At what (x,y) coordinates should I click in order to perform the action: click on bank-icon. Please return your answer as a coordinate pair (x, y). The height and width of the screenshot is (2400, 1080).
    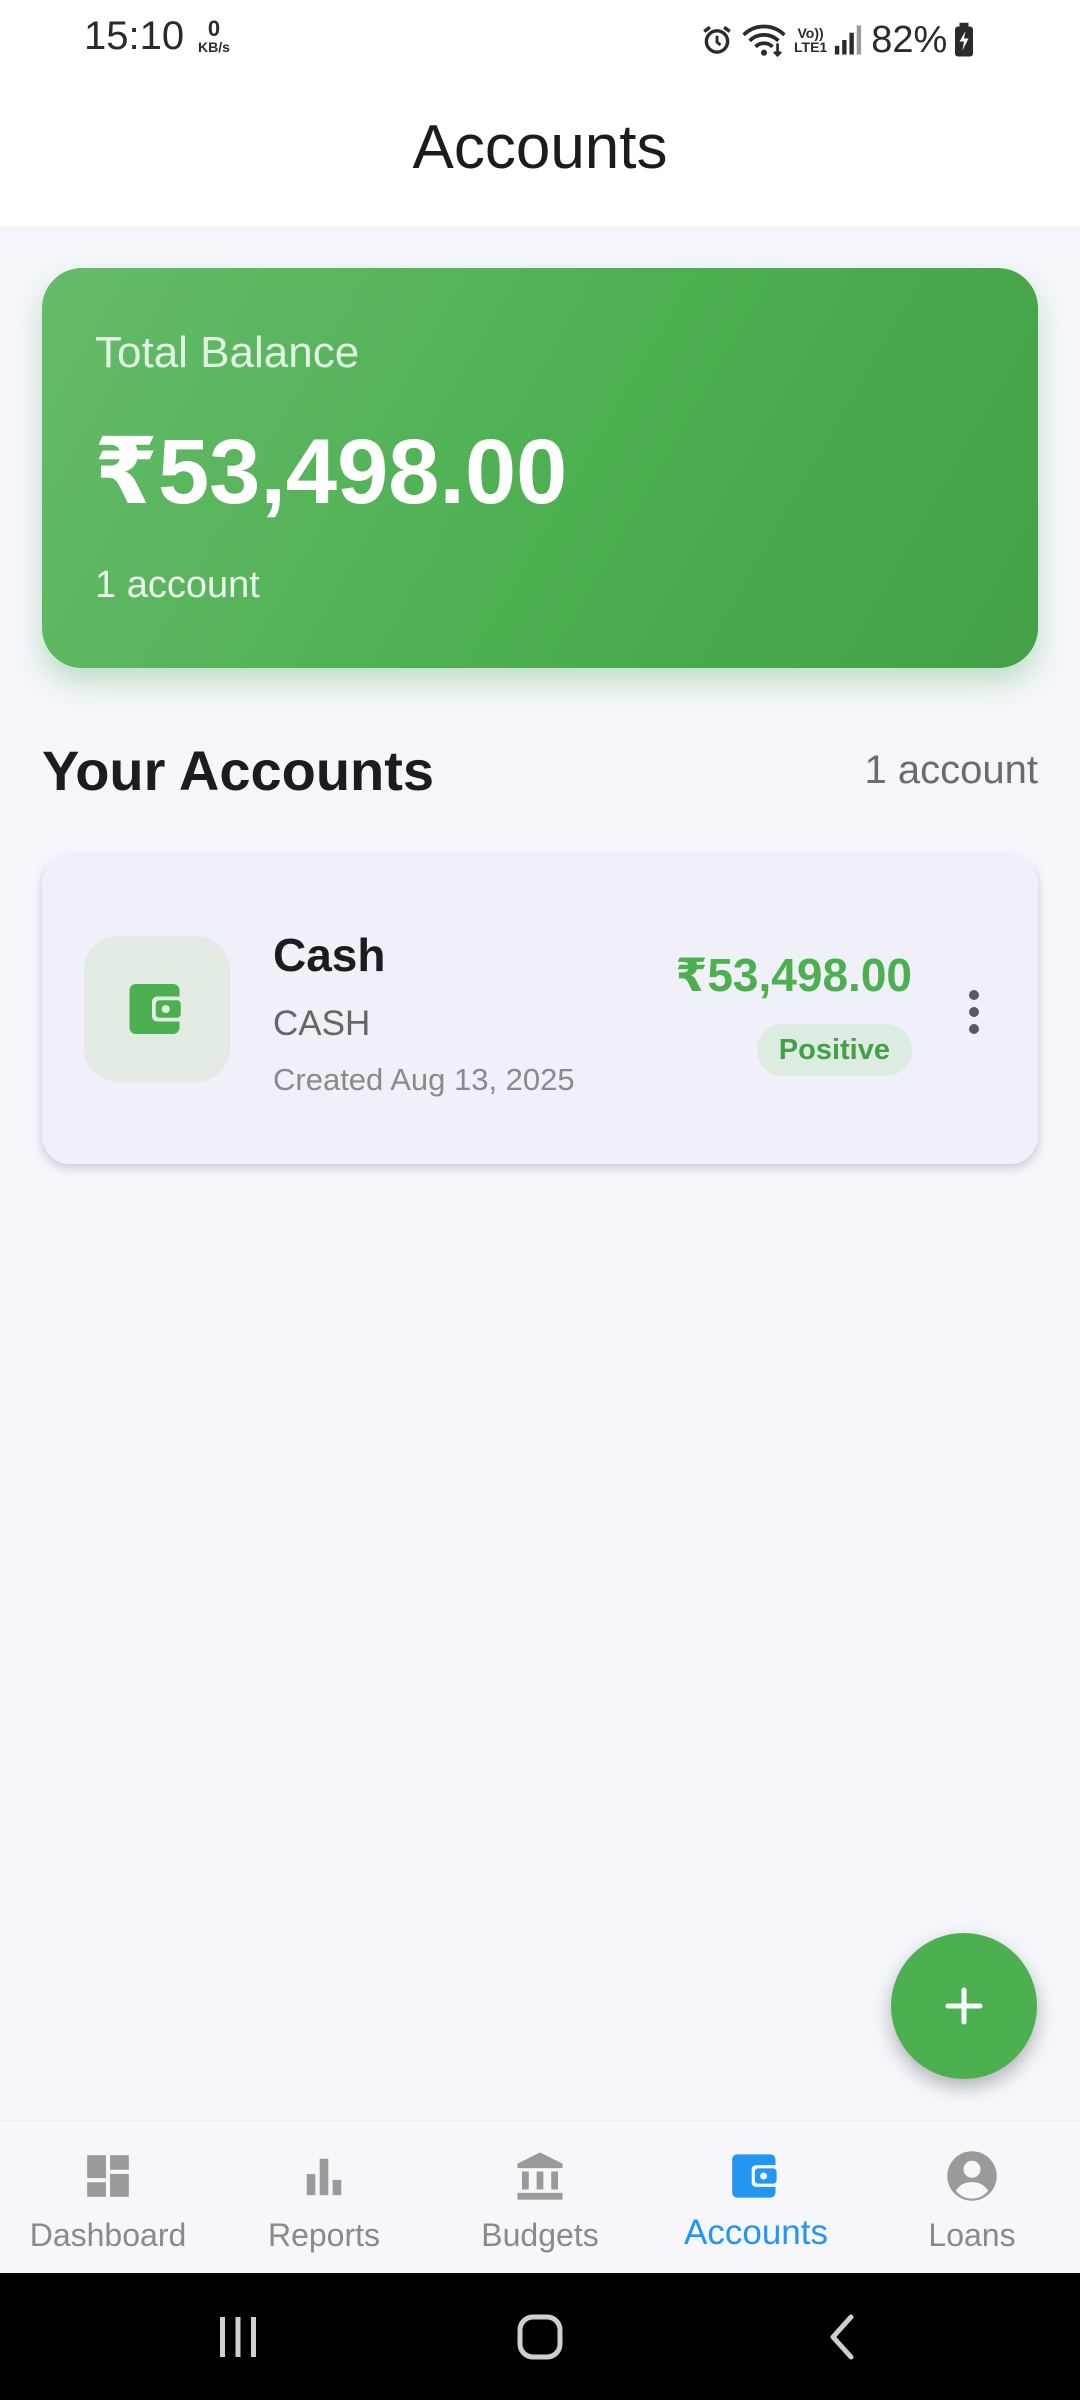
    Looking at the image, I should click on (540, 2176).